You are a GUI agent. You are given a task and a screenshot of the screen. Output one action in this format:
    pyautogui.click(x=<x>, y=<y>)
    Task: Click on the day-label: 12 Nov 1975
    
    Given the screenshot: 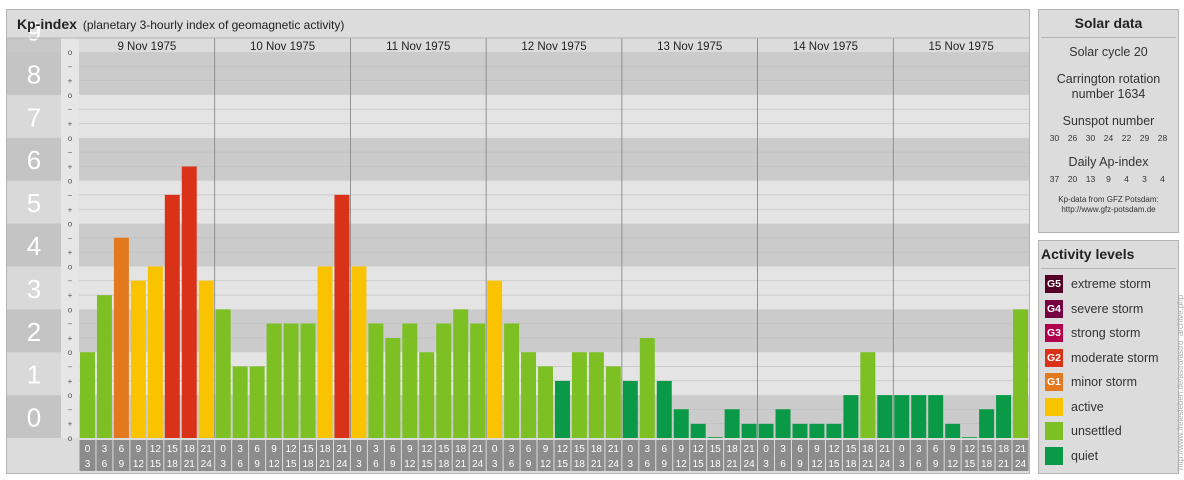 What is the action you would take?
    pyautogui.click(x=553, y=47)
    